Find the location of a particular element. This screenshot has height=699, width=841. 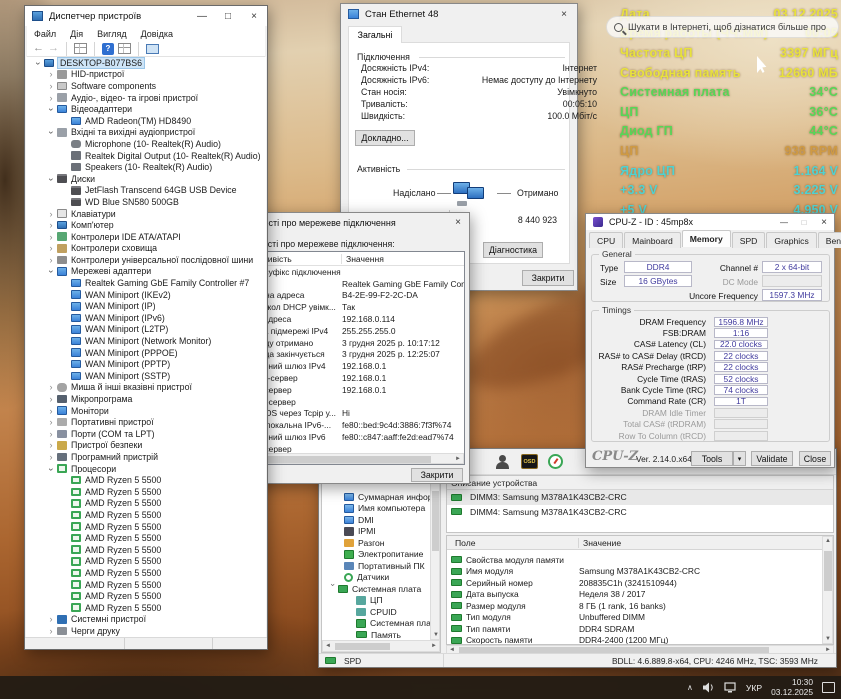

sidebar-item: › Электропитание is located at coordinates (376, 555).